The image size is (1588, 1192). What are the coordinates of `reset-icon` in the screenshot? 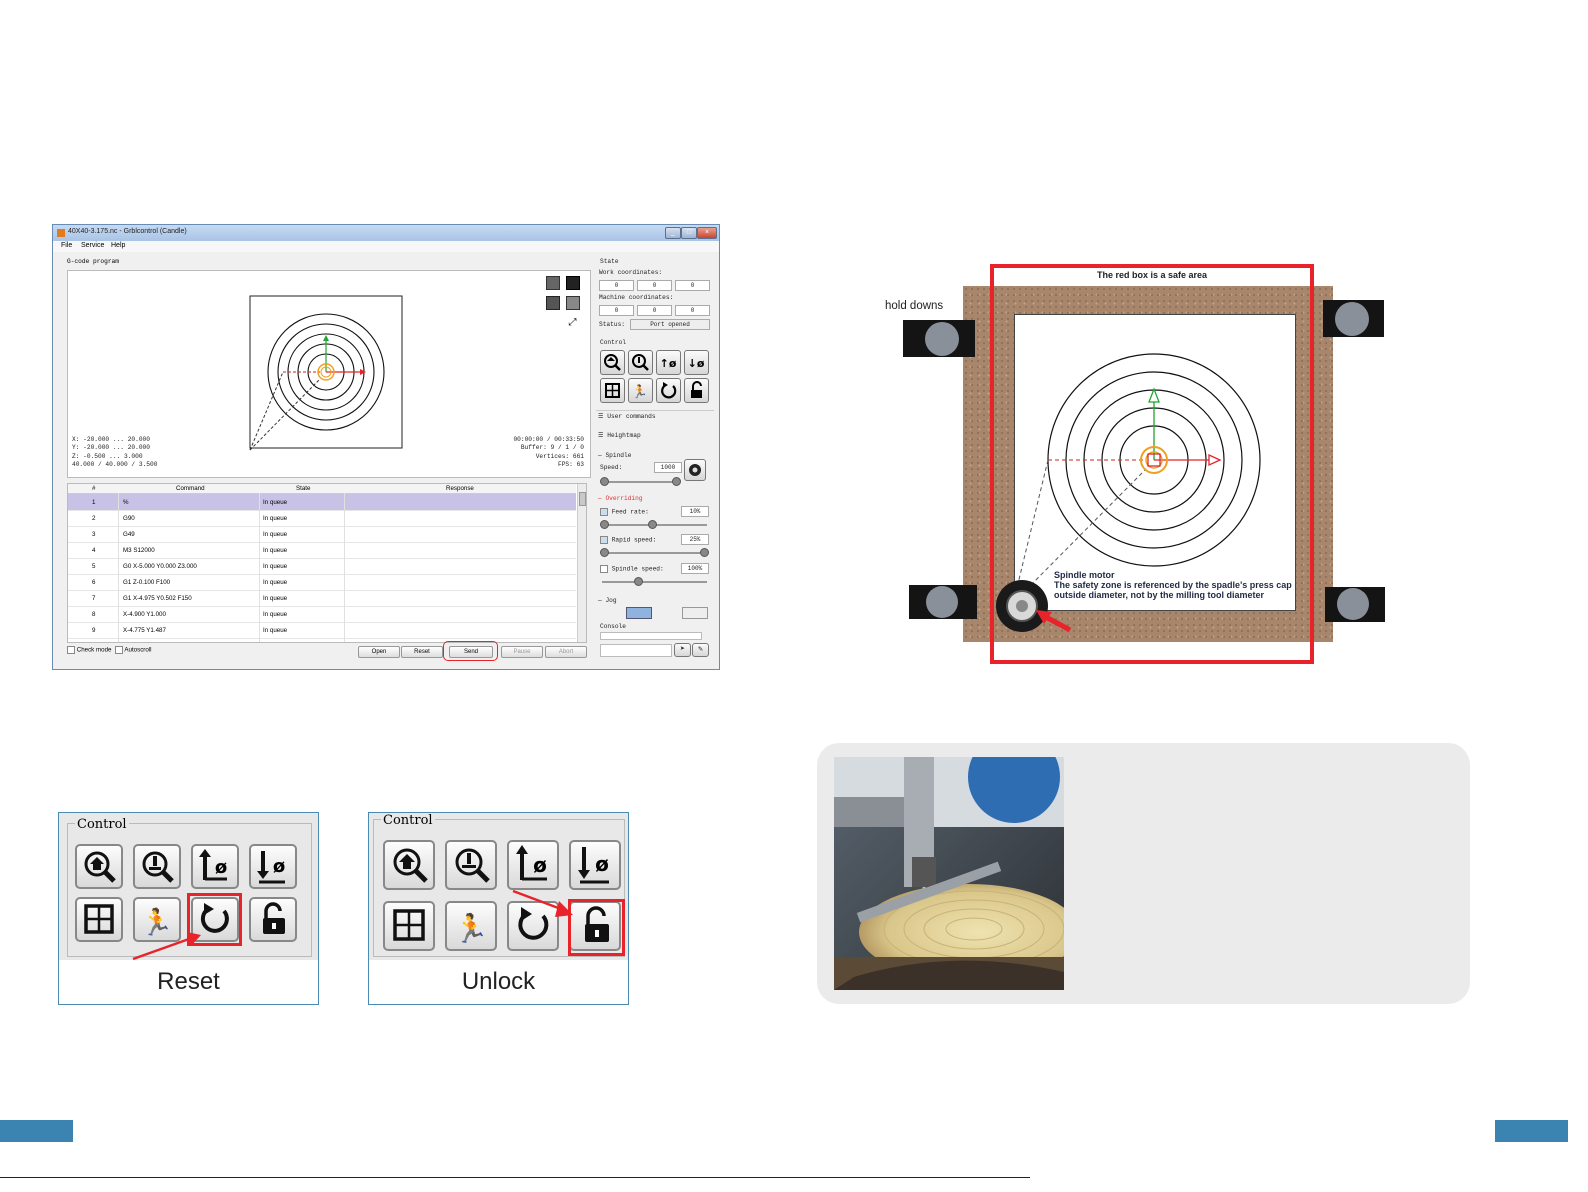 It's located at (668, 390).